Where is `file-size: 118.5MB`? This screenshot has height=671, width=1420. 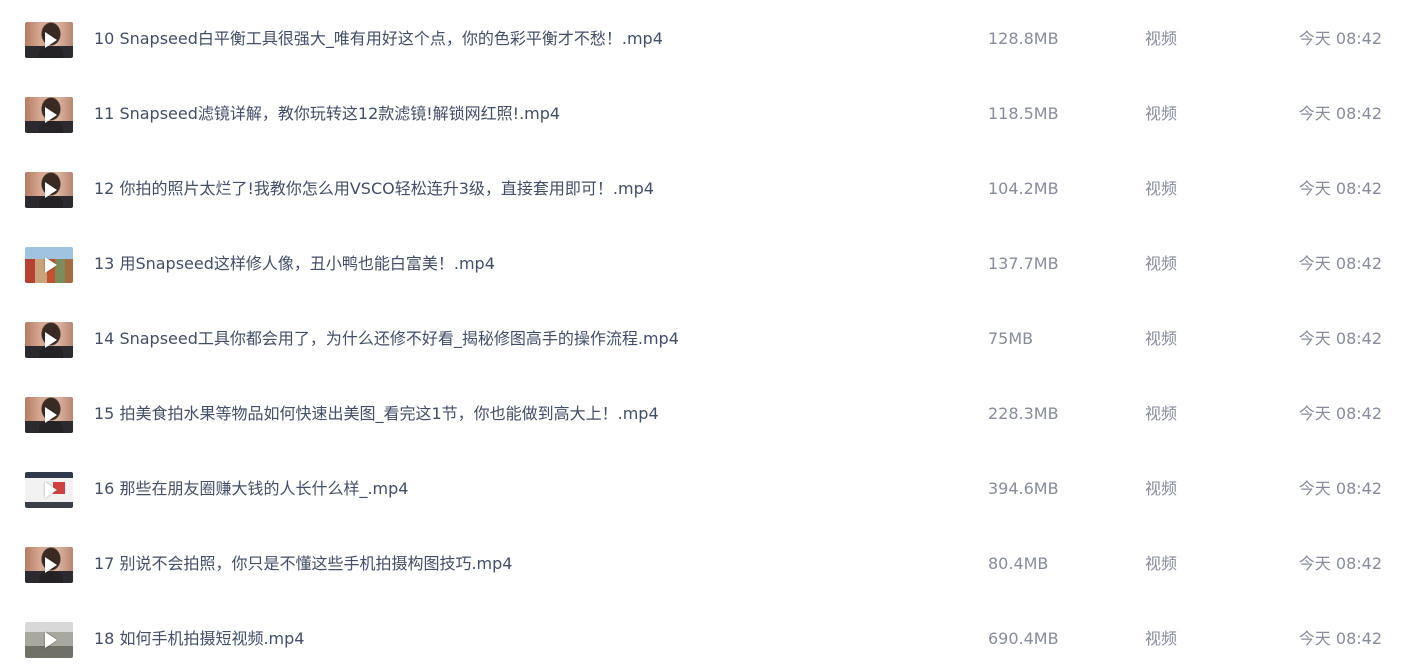 file-size: 118.5MB is located at coordinates (1023, 113).